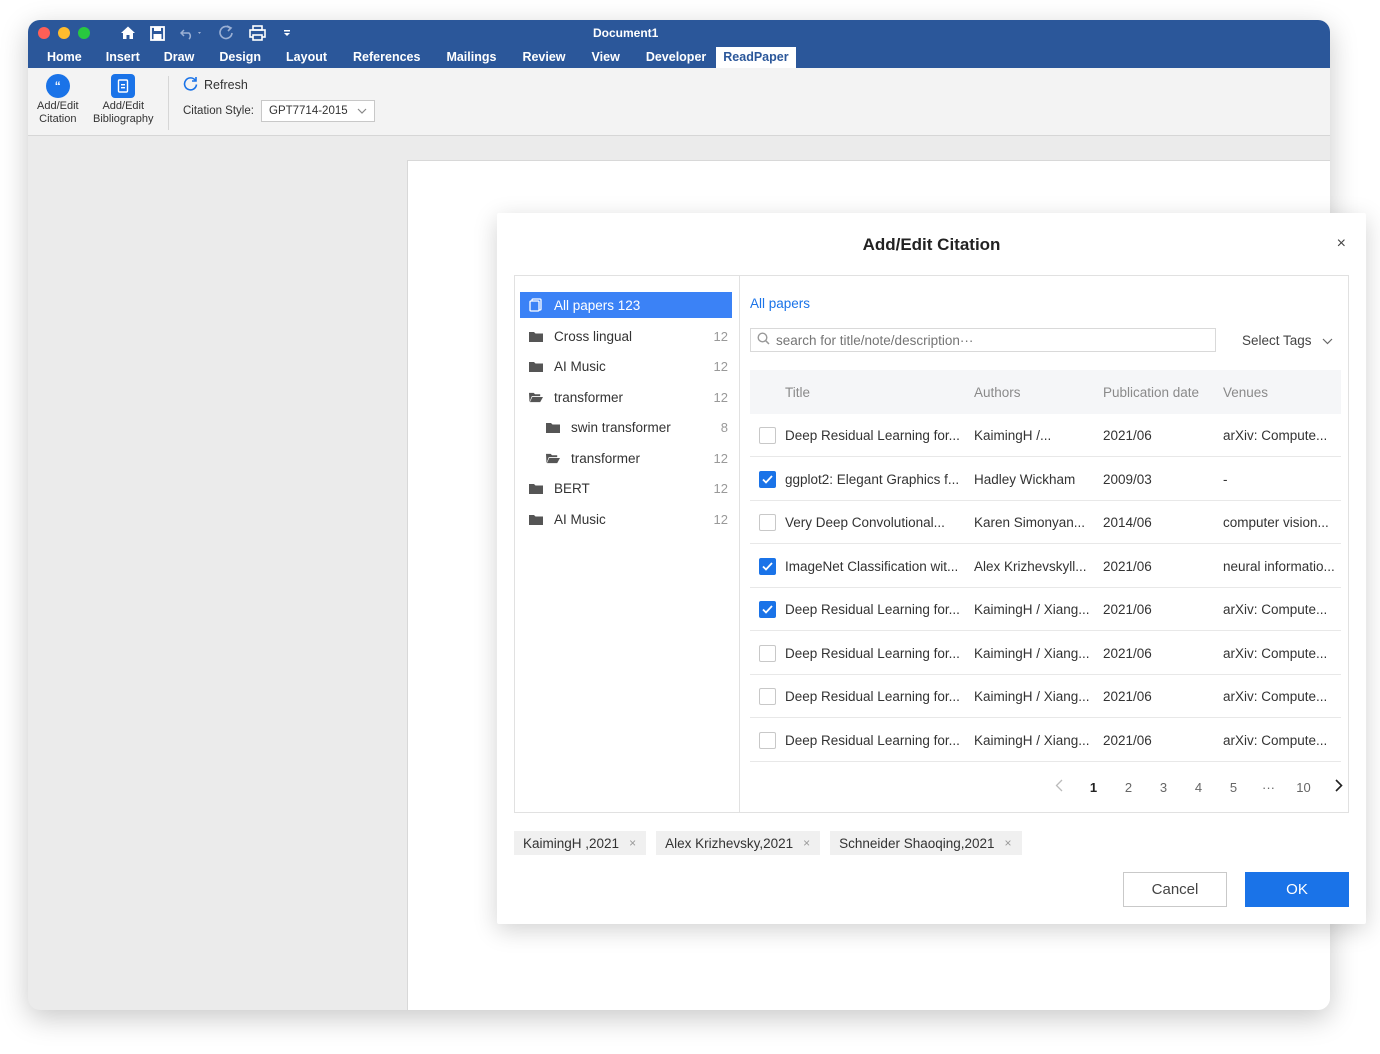 The width and height of the screenshot is (1380, 1054). I want to click on page-2: 2, so click(1128, 787).